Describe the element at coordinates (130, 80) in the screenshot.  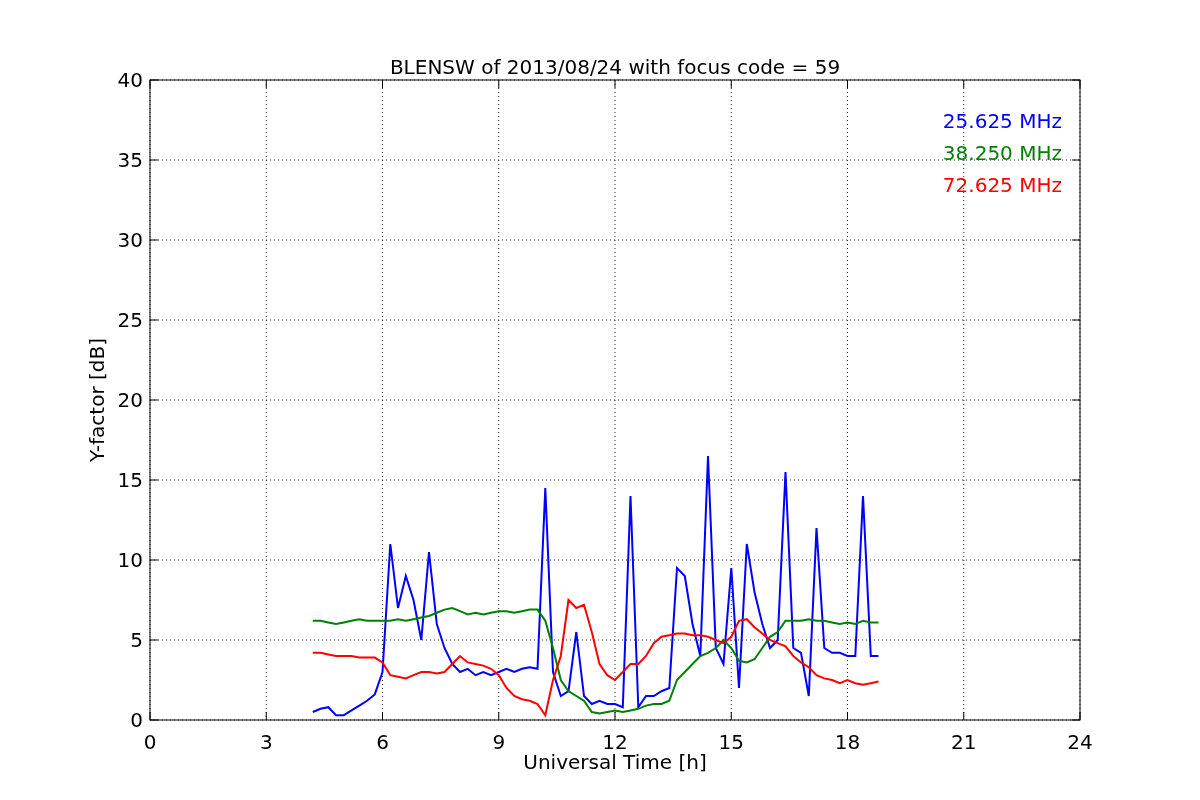
I see `y-tick-label: 40` at that location.